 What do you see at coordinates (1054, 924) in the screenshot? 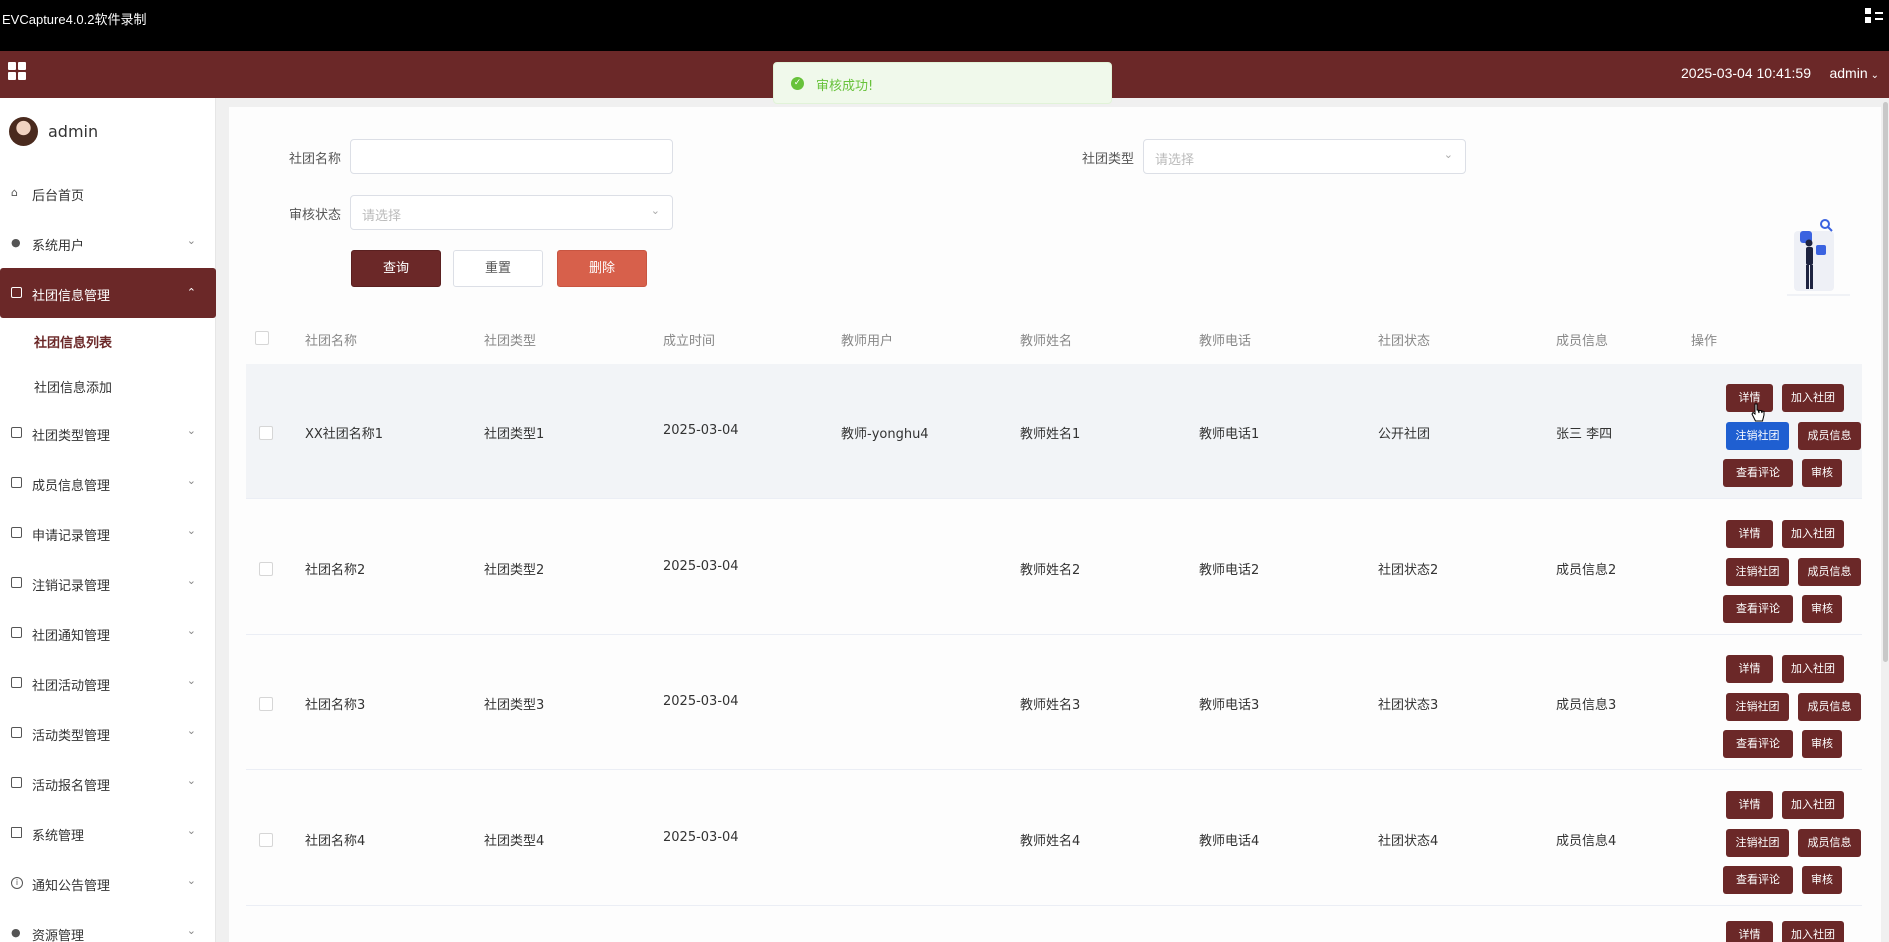
I see `table-row: 详情 加入社团` at bounding box center [1054, 924].